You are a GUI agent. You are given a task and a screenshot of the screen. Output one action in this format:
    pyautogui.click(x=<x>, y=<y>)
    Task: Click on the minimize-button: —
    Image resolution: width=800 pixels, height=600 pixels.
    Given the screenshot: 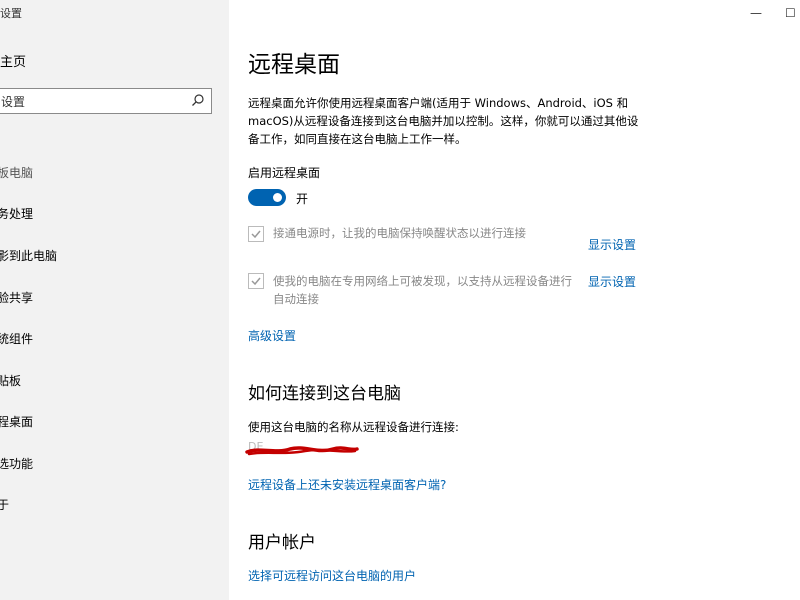 What is the action you would take?
    pyautogui.click(x=756, y=13)
    